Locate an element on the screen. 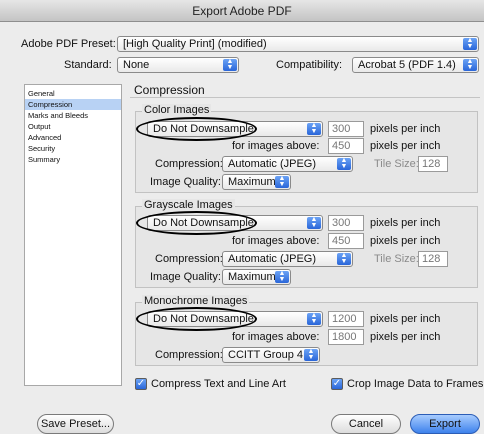 Image resolution: width=484 pixels, height=434 pixels. export-button: Export is located at coordinates (445, 424).